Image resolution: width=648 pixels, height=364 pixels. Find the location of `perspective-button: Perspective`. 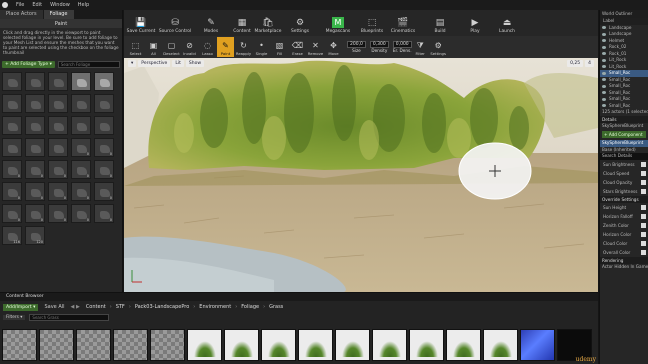

perspective-button: Perspective is located at coordinates (154, 63).